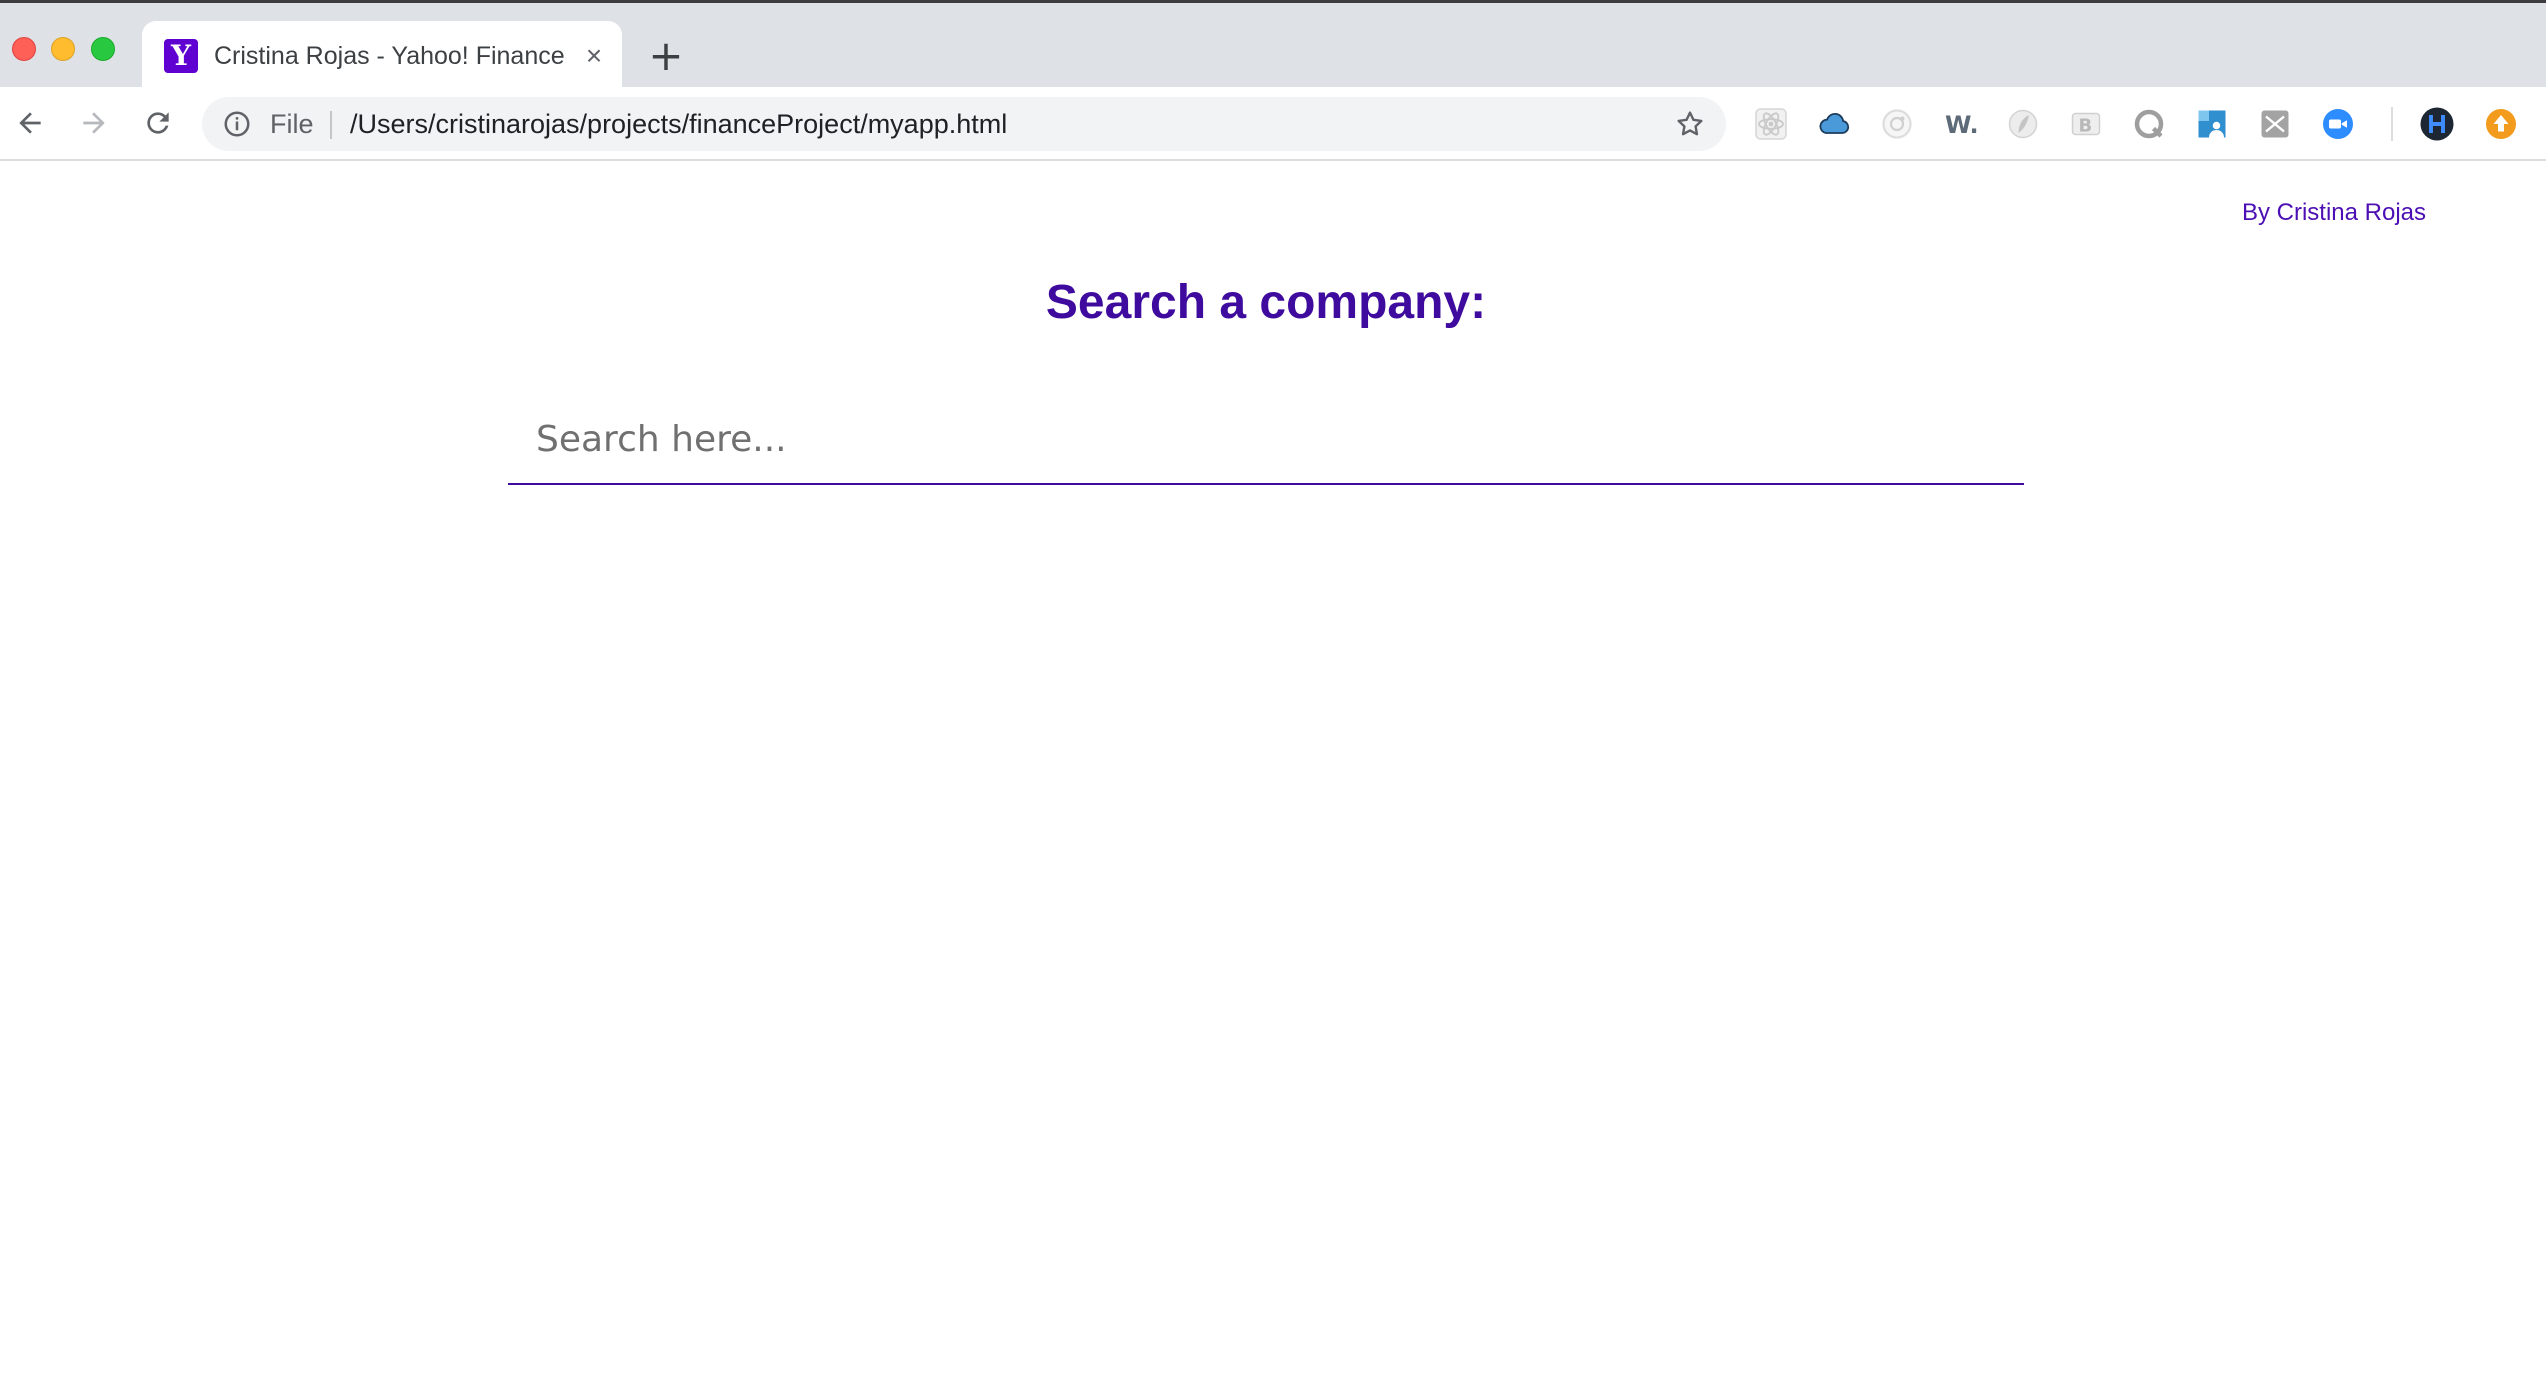 The height and width of the screenshot is (1380, 2546). I want to click on browser-tab-active: Y Cristina Rojas - Yahoo! Finance ×, so click(382, 55).